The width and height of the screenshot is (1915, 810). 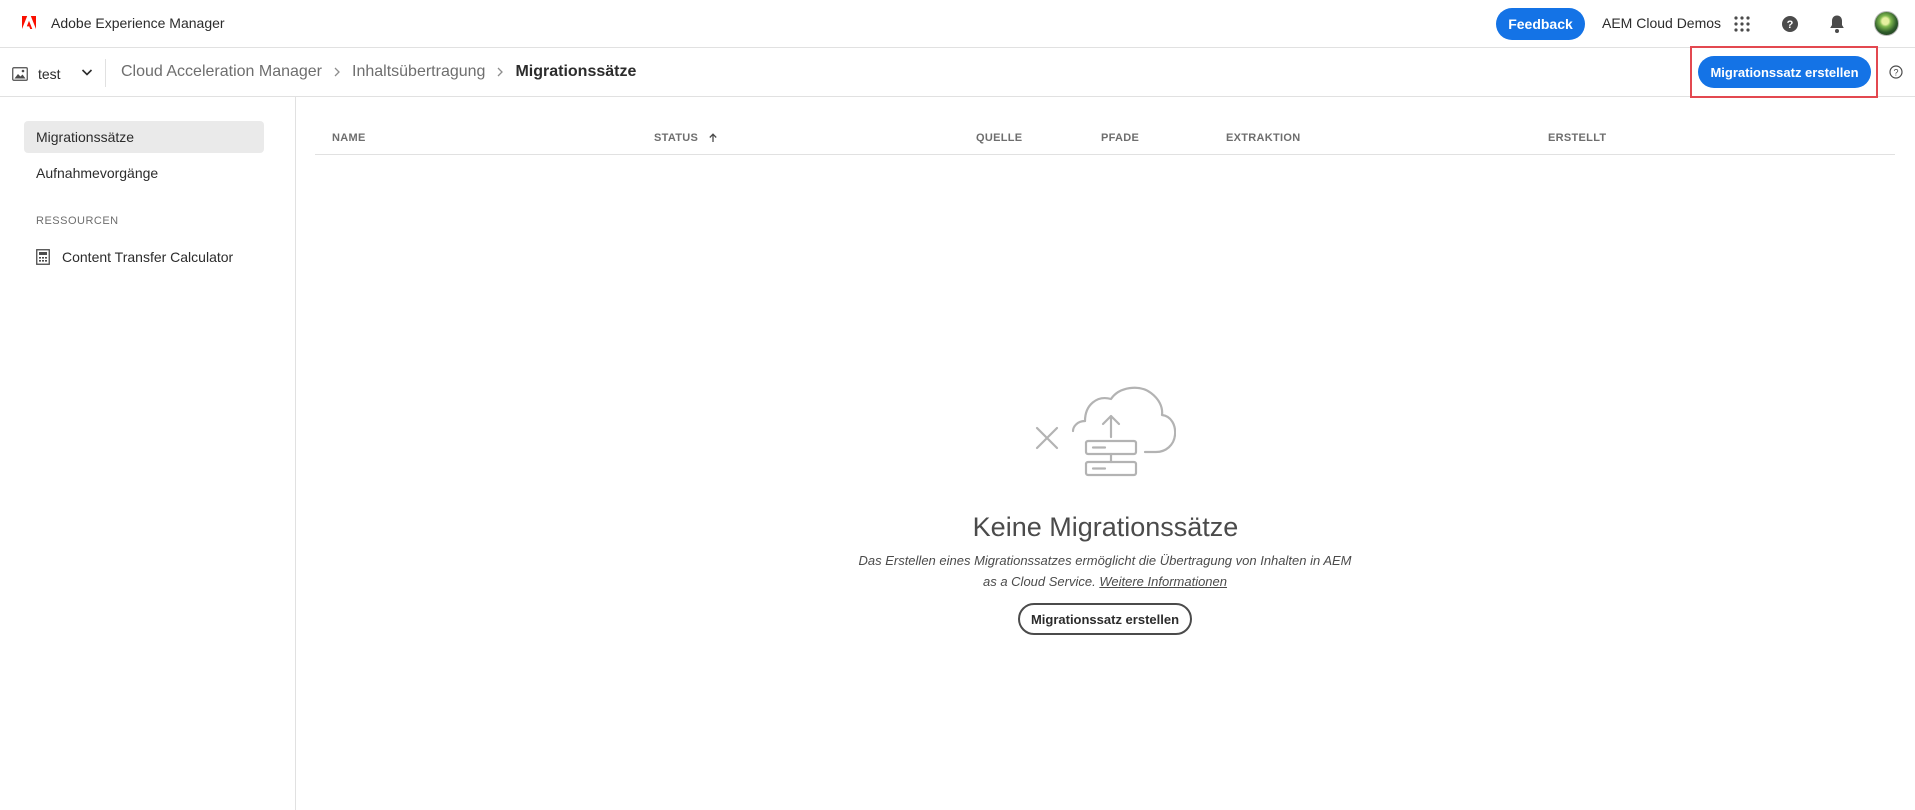 I want to click on org-switcher: AEM Cloud Demos, so click(x=1661, y=23).